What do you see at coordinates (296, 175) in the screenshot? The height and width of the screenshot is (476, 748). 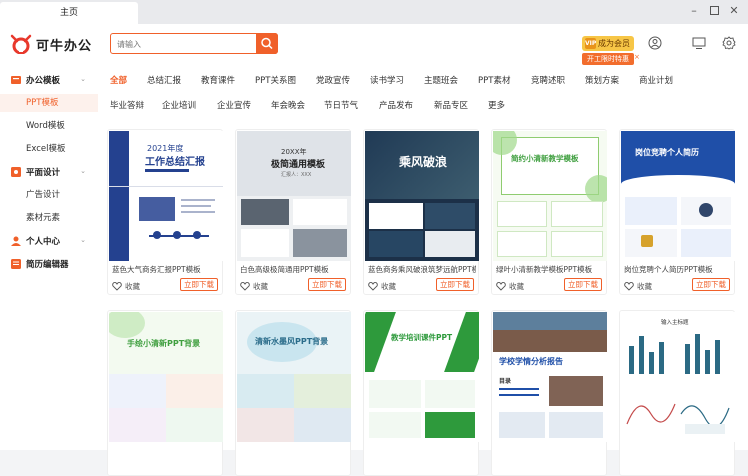 I see `thumb-note: 汇报人：XXX` at bounding box center [296, 175].